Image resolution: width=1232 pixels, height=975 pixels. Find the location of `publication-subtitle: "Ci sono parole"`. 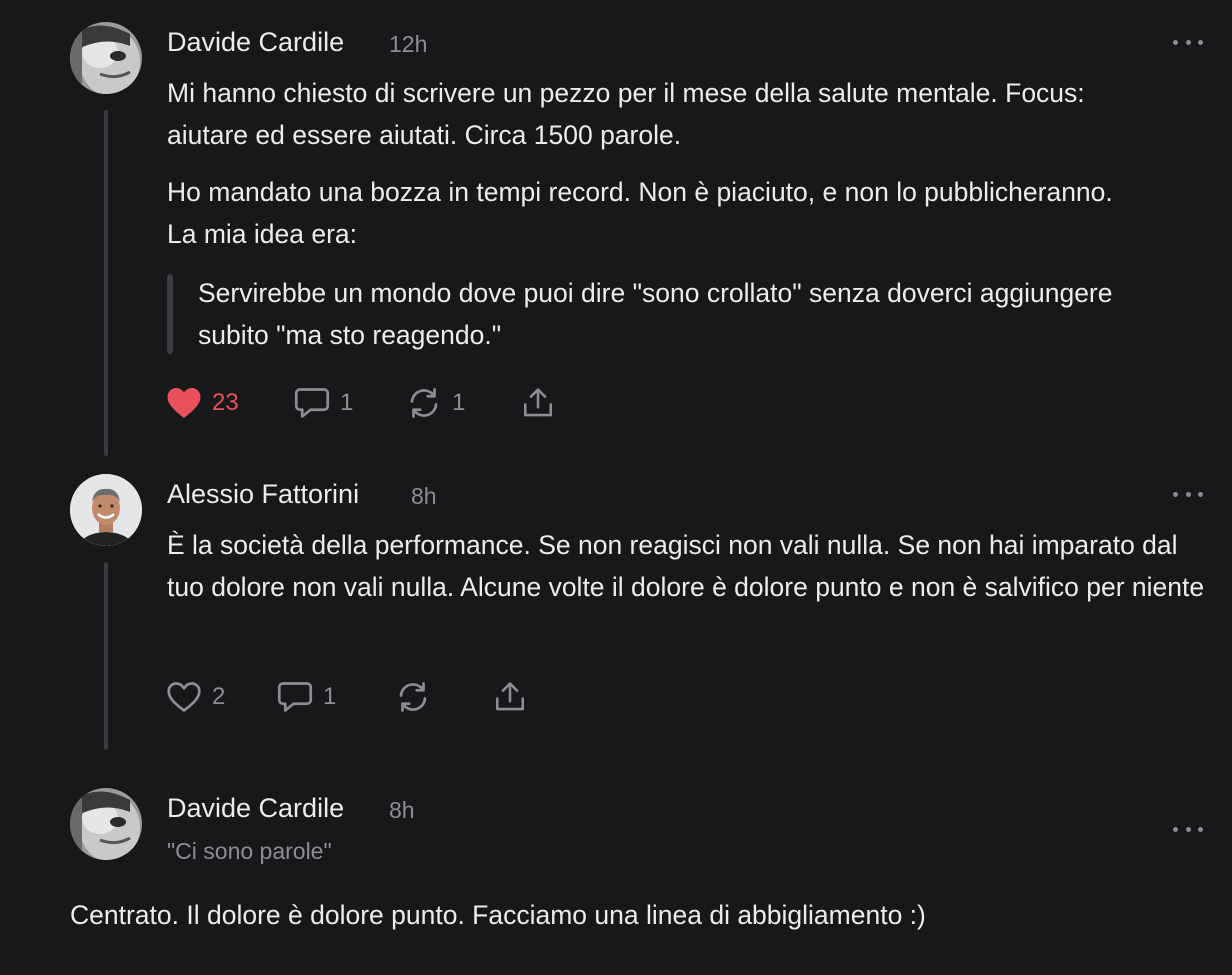

publication-subtitle: "Ci sono parole" is located at coordinates (249, 851).